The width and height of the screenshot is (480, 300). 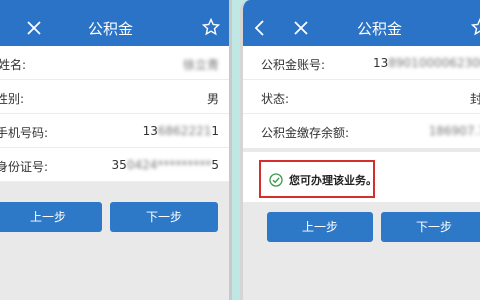 I want to click on status-label: 状态:, so click(x=275, y=99).